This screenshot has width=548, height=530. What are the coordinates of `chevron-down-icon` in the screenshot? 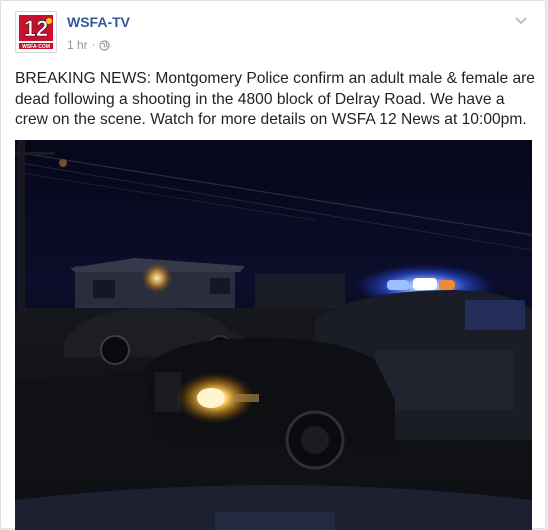 It's located at (521, 21).